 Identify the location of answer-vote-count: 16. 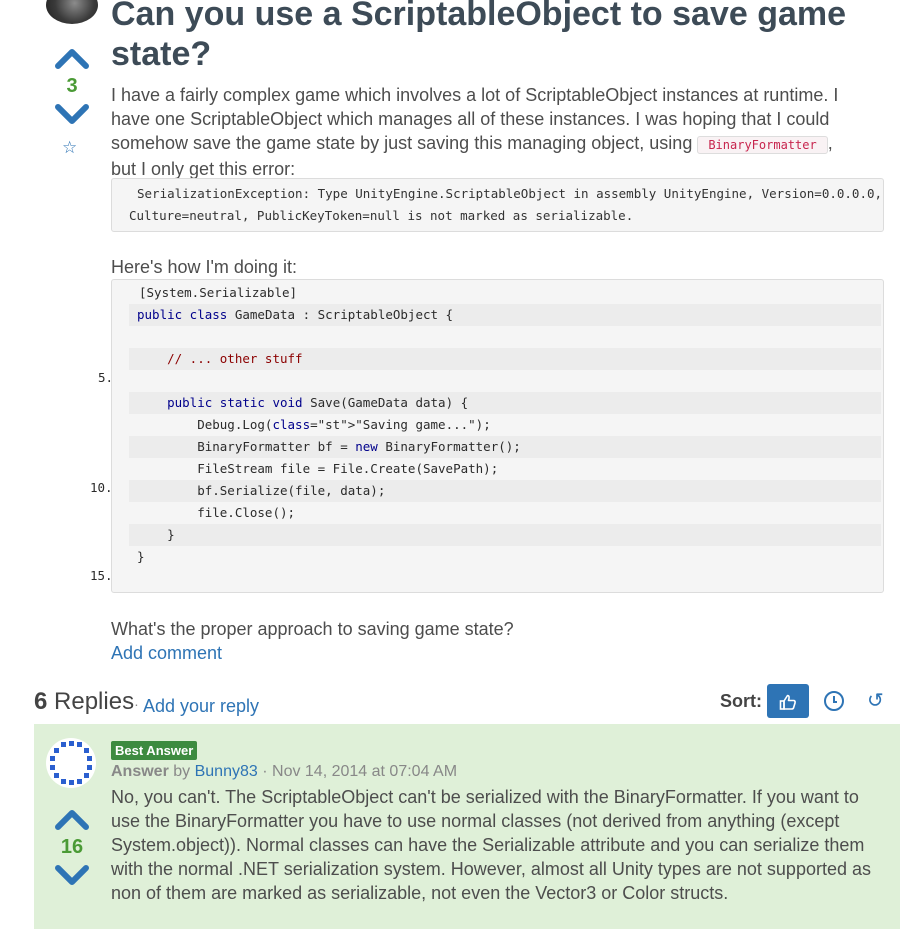
(72, 847).